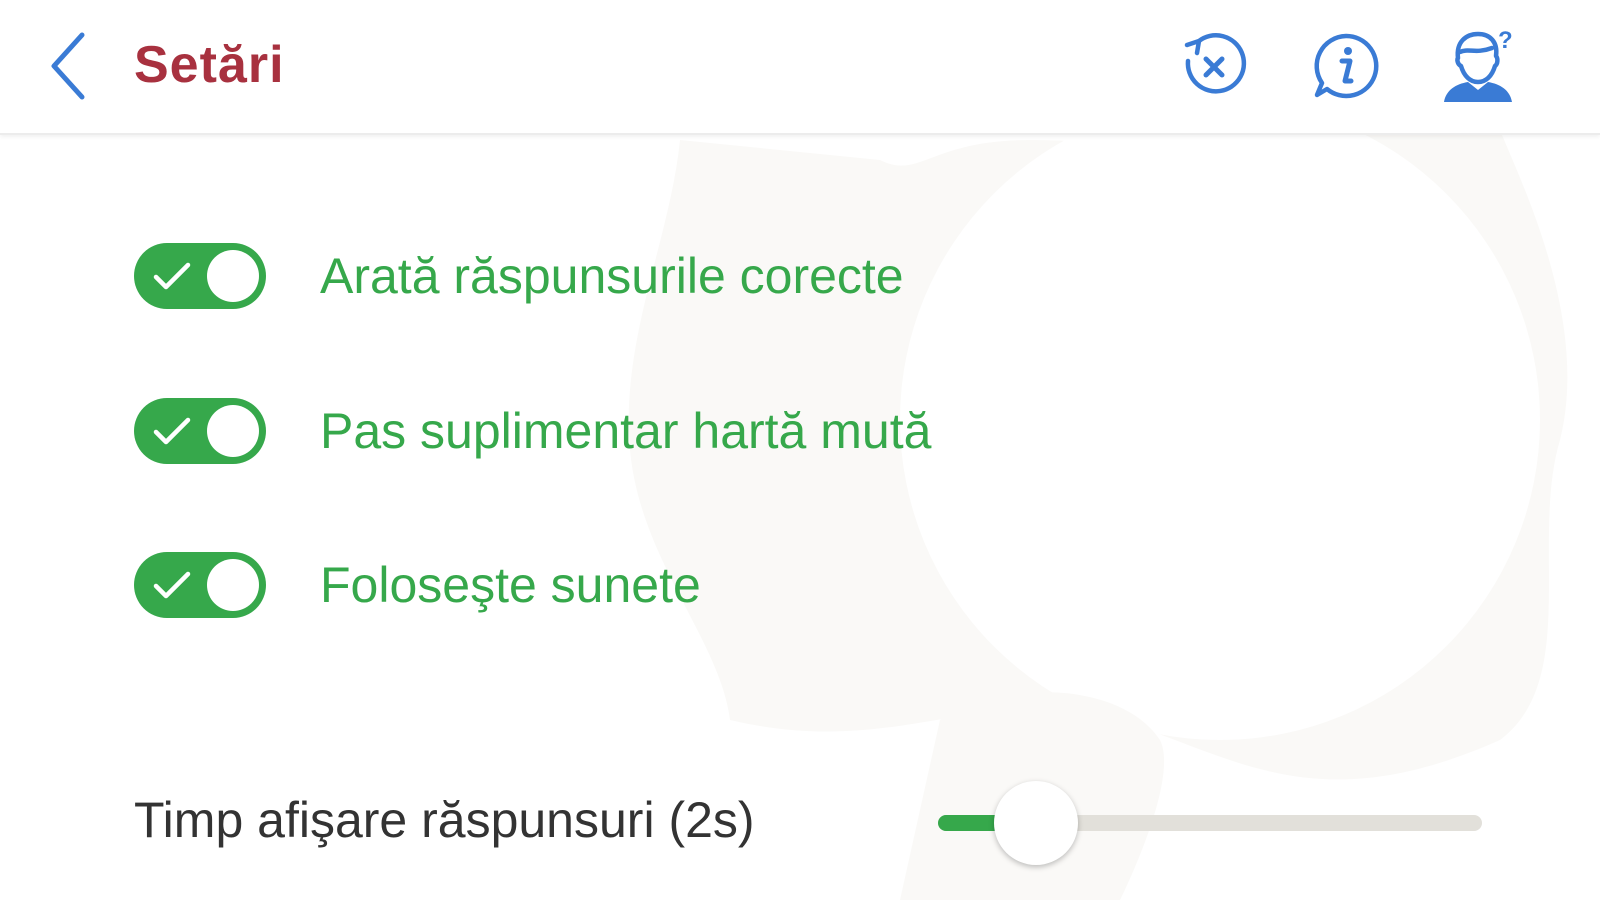 This screenshot has height=900, width=1600. I want to click on reset-progress-button, so click(1214, 66).